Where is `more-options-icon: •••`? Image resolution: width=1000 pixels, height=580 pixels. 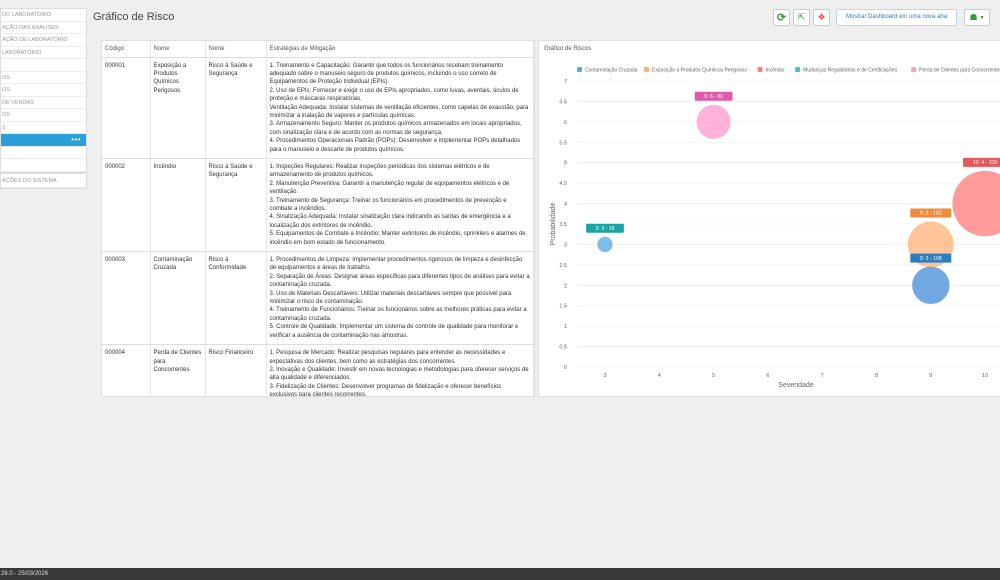 more-options-icon: ••• is located at coordinates (76, 140).